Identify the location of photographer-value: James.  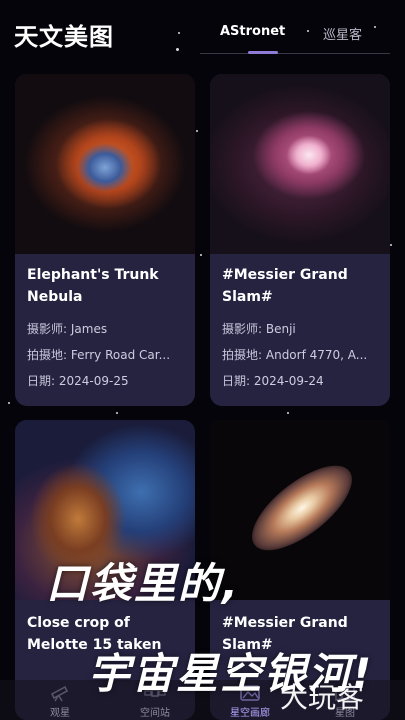
(89, 329).